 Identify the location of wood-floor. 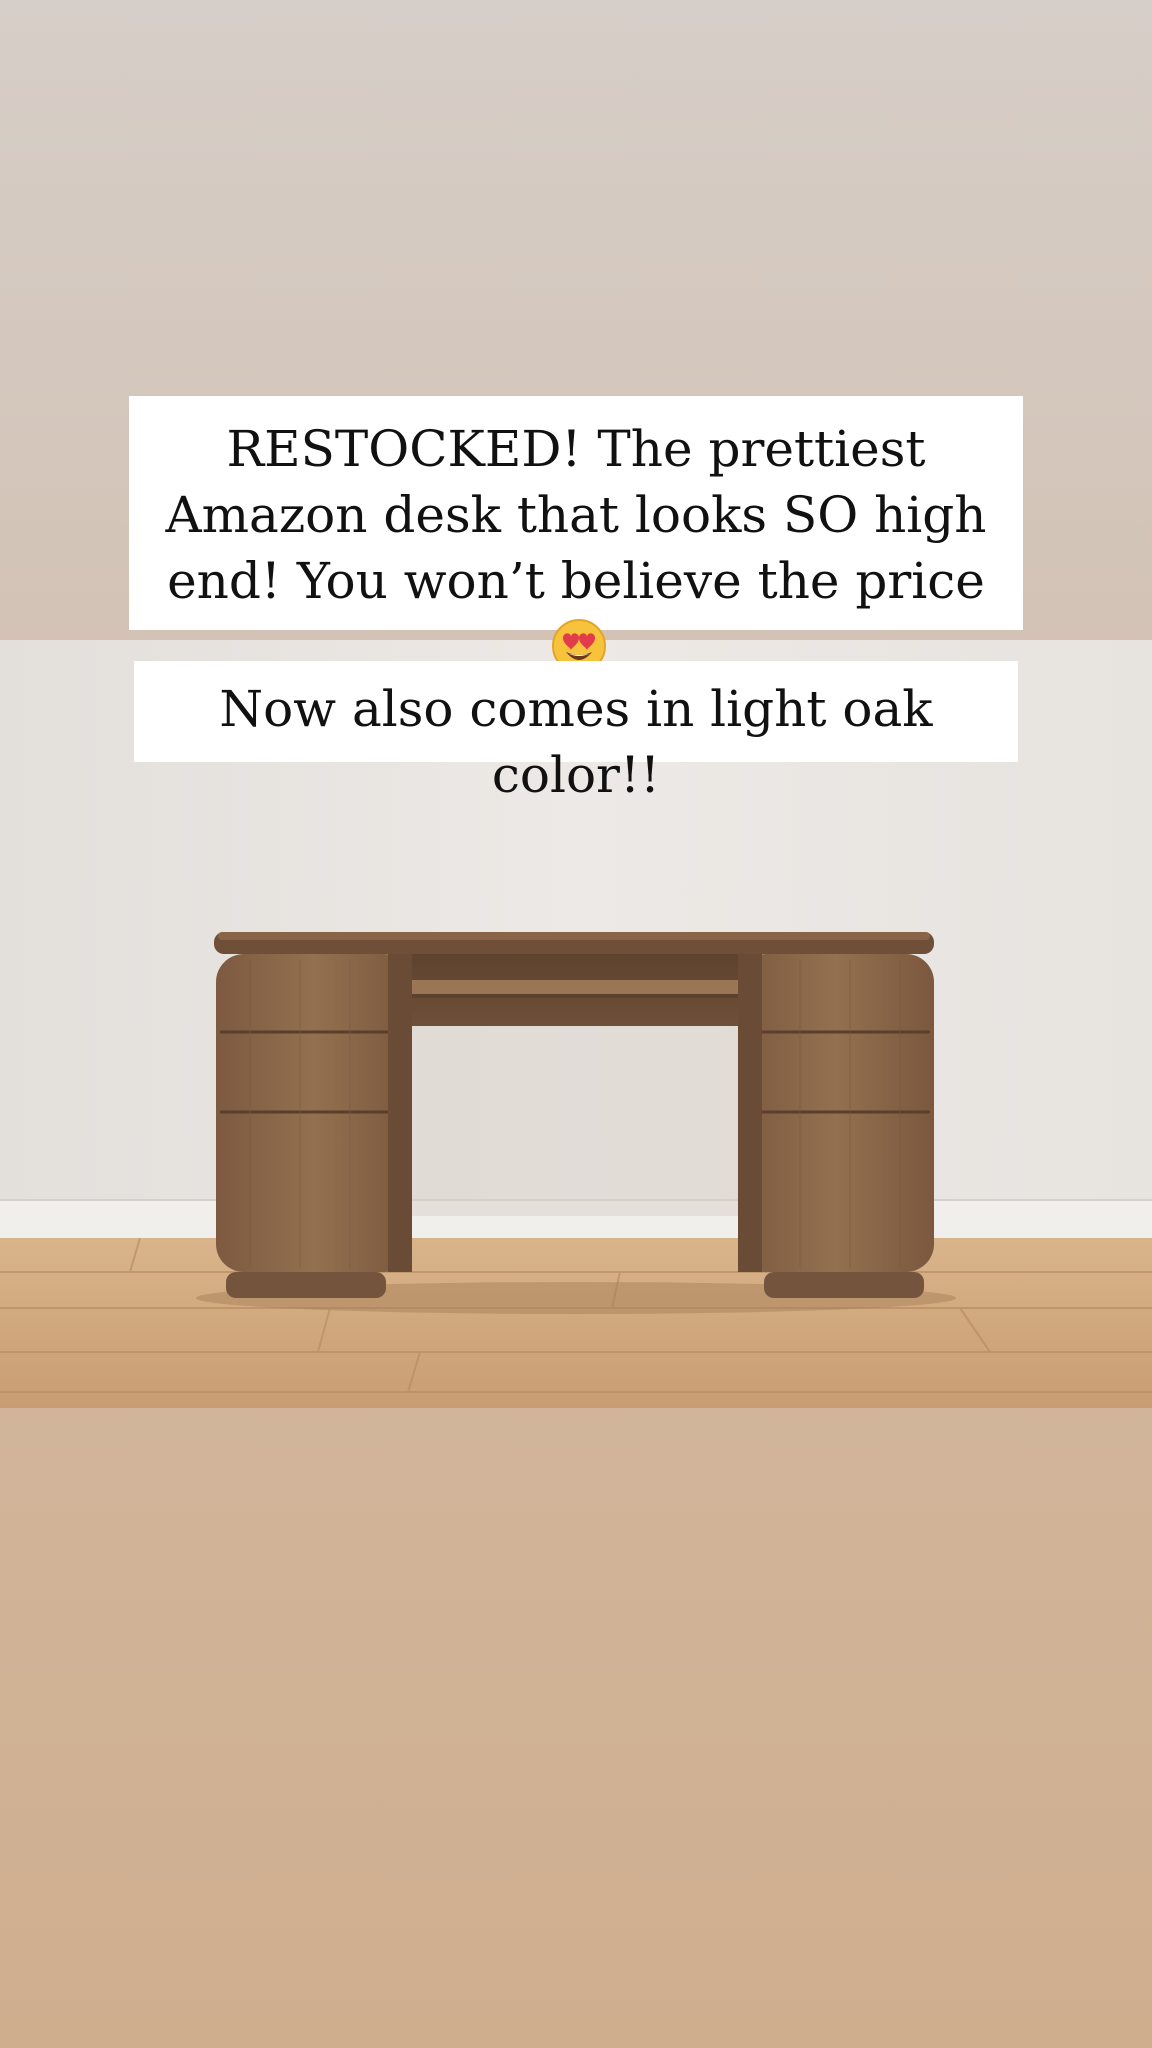
(576, 1323).